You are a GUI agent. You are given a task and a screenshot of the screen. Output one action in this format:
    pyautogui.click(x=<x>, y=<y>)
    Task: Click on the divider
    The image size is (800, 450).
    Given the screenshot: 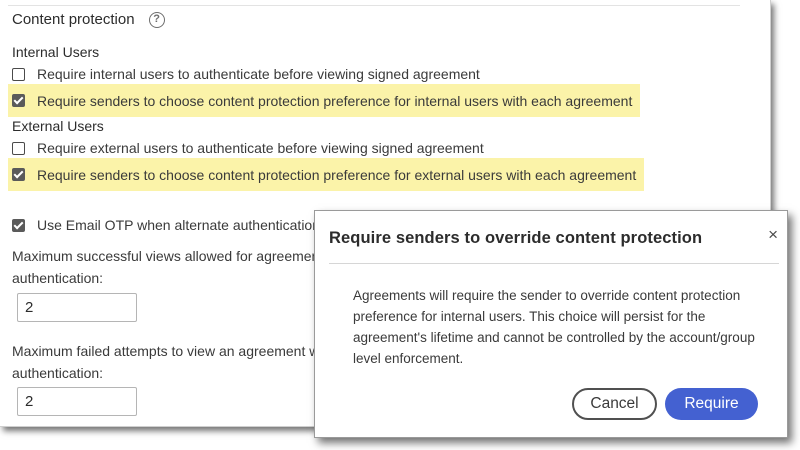 What is the action you would take?
    pyautogui.click(x=374, y=5)
    